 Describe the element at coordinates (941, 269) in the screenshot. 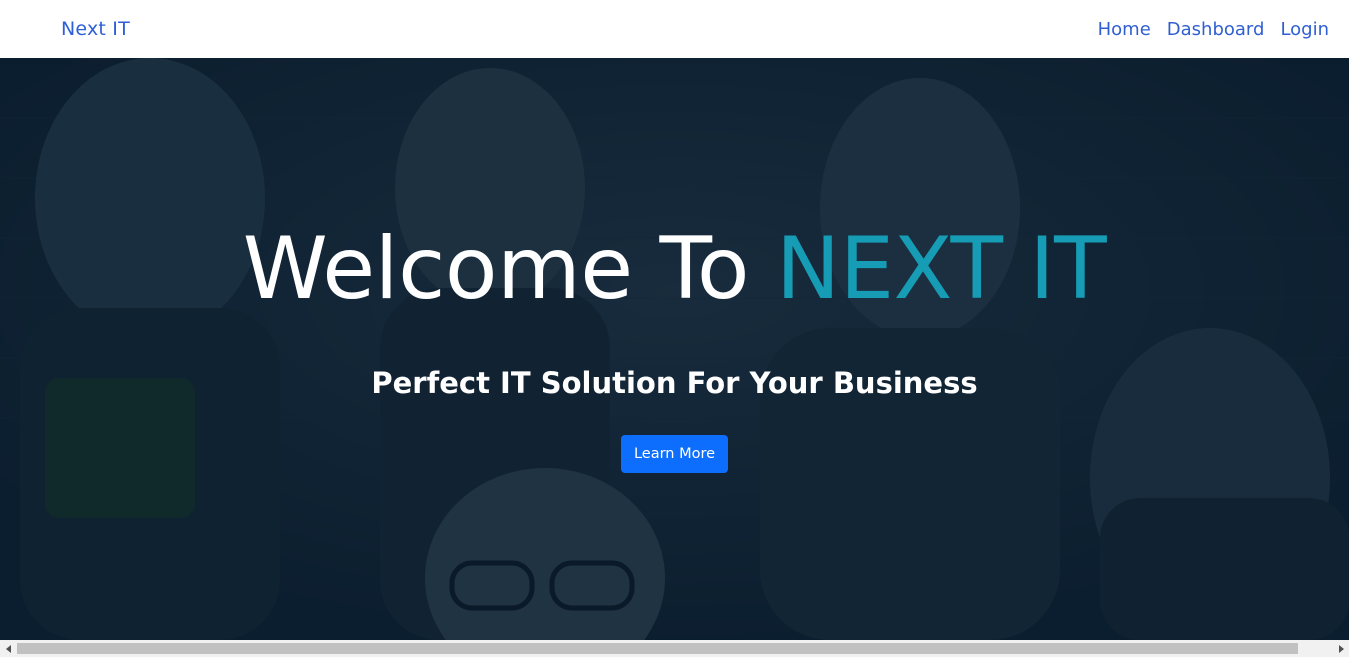

I see `hero-title-accent: NEXT IT` at that location.